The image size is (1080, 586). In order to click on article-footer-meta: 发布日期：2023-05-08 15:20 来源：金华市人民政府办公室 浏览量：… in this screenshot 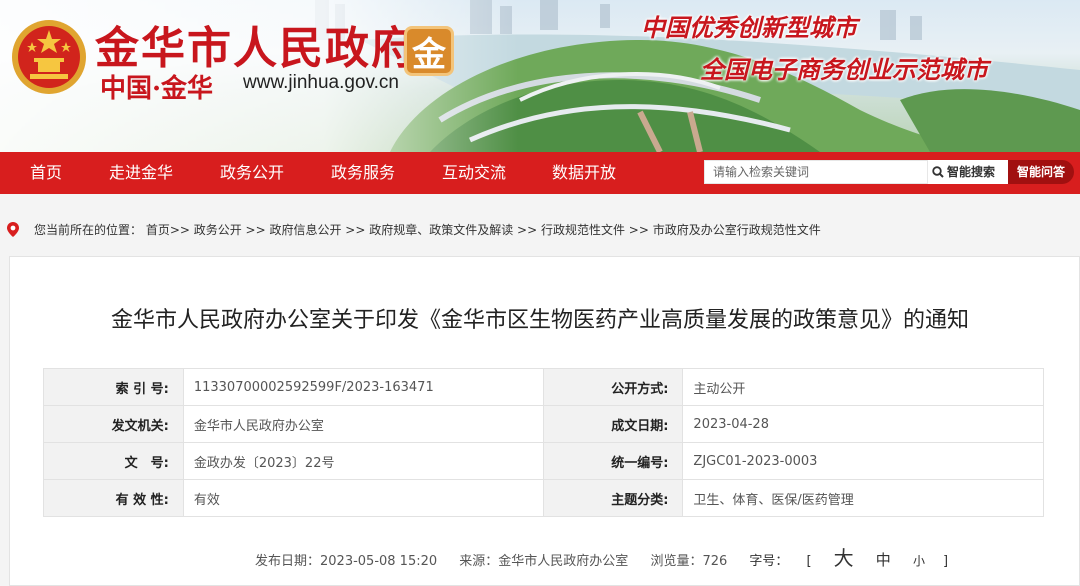, I will do `click(619, 556)`.